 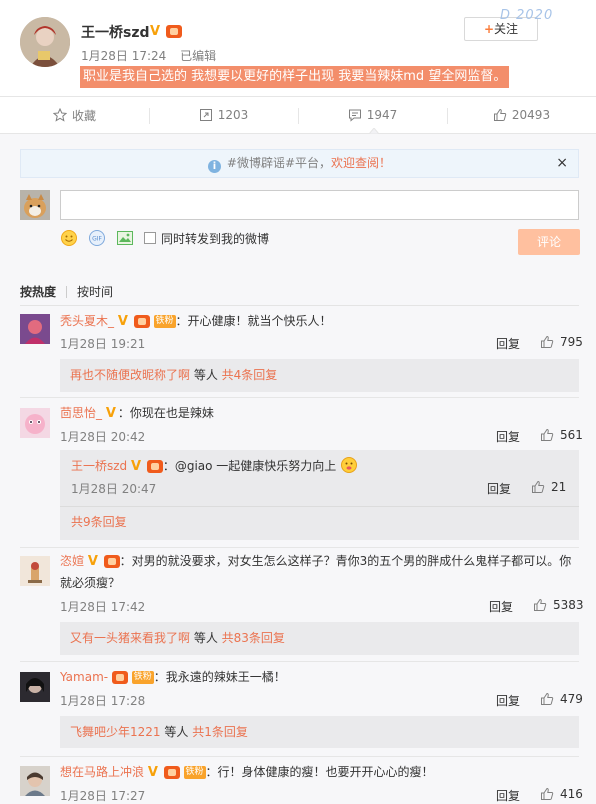 I want to click on post-meta: 1月28日 17:24 已编辑, so click(x=153, y=55).